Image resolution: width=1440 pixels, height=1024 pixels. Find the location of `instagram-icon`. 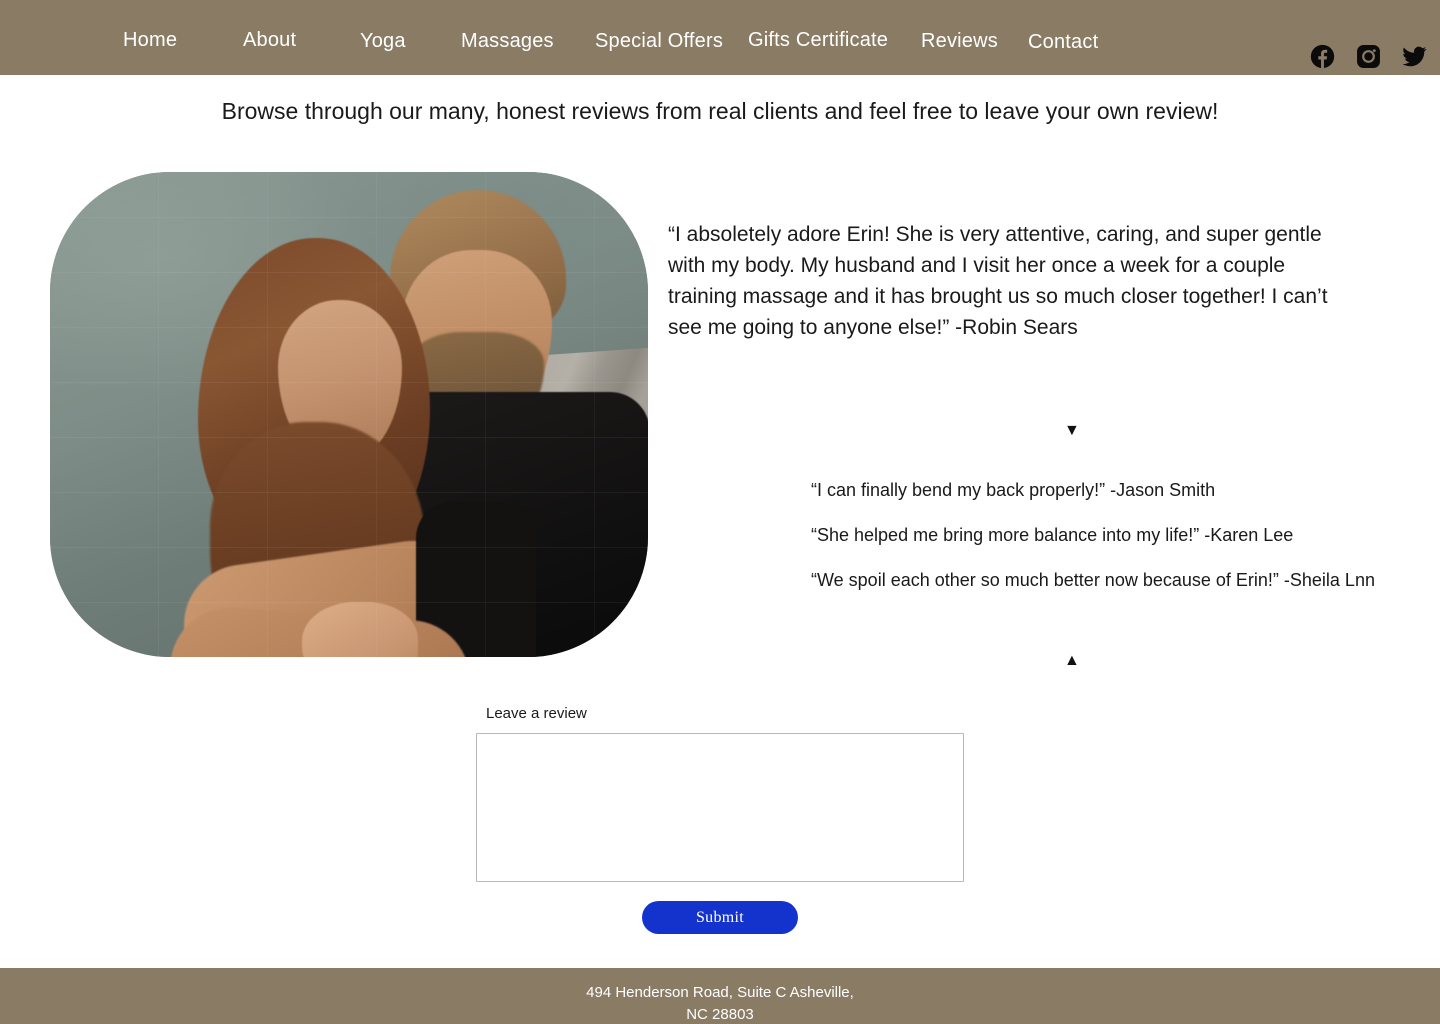

instagram-icon is located at coordinates (1368, 56).